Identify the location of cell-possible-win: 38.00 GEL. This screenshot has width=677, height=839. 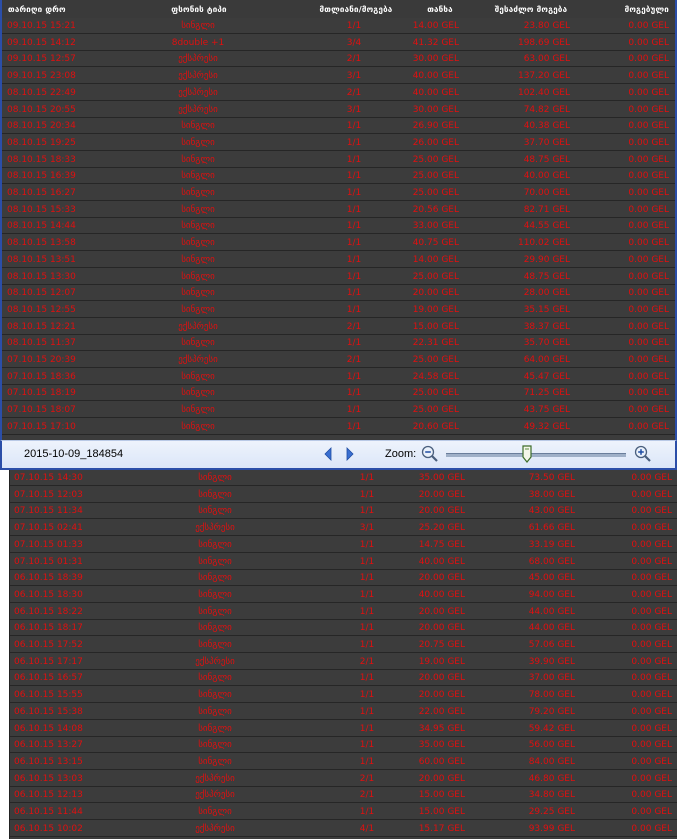
(551, 494).